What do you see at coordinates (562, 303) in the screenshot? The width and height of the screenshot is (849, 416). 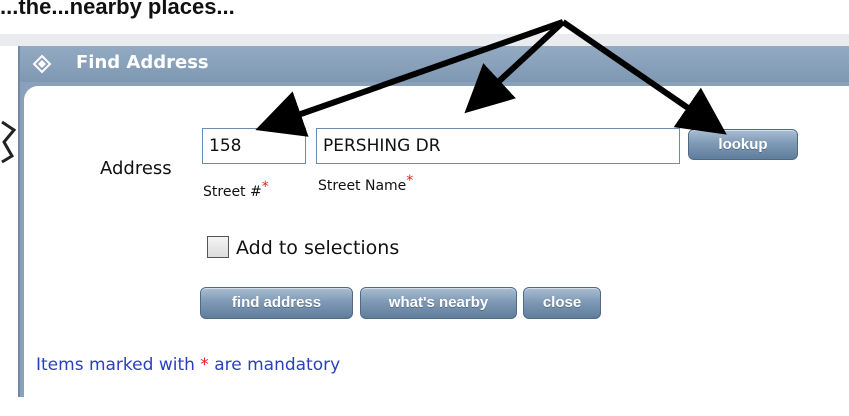 I see `close-button: close` at bounding box center [562, 303].